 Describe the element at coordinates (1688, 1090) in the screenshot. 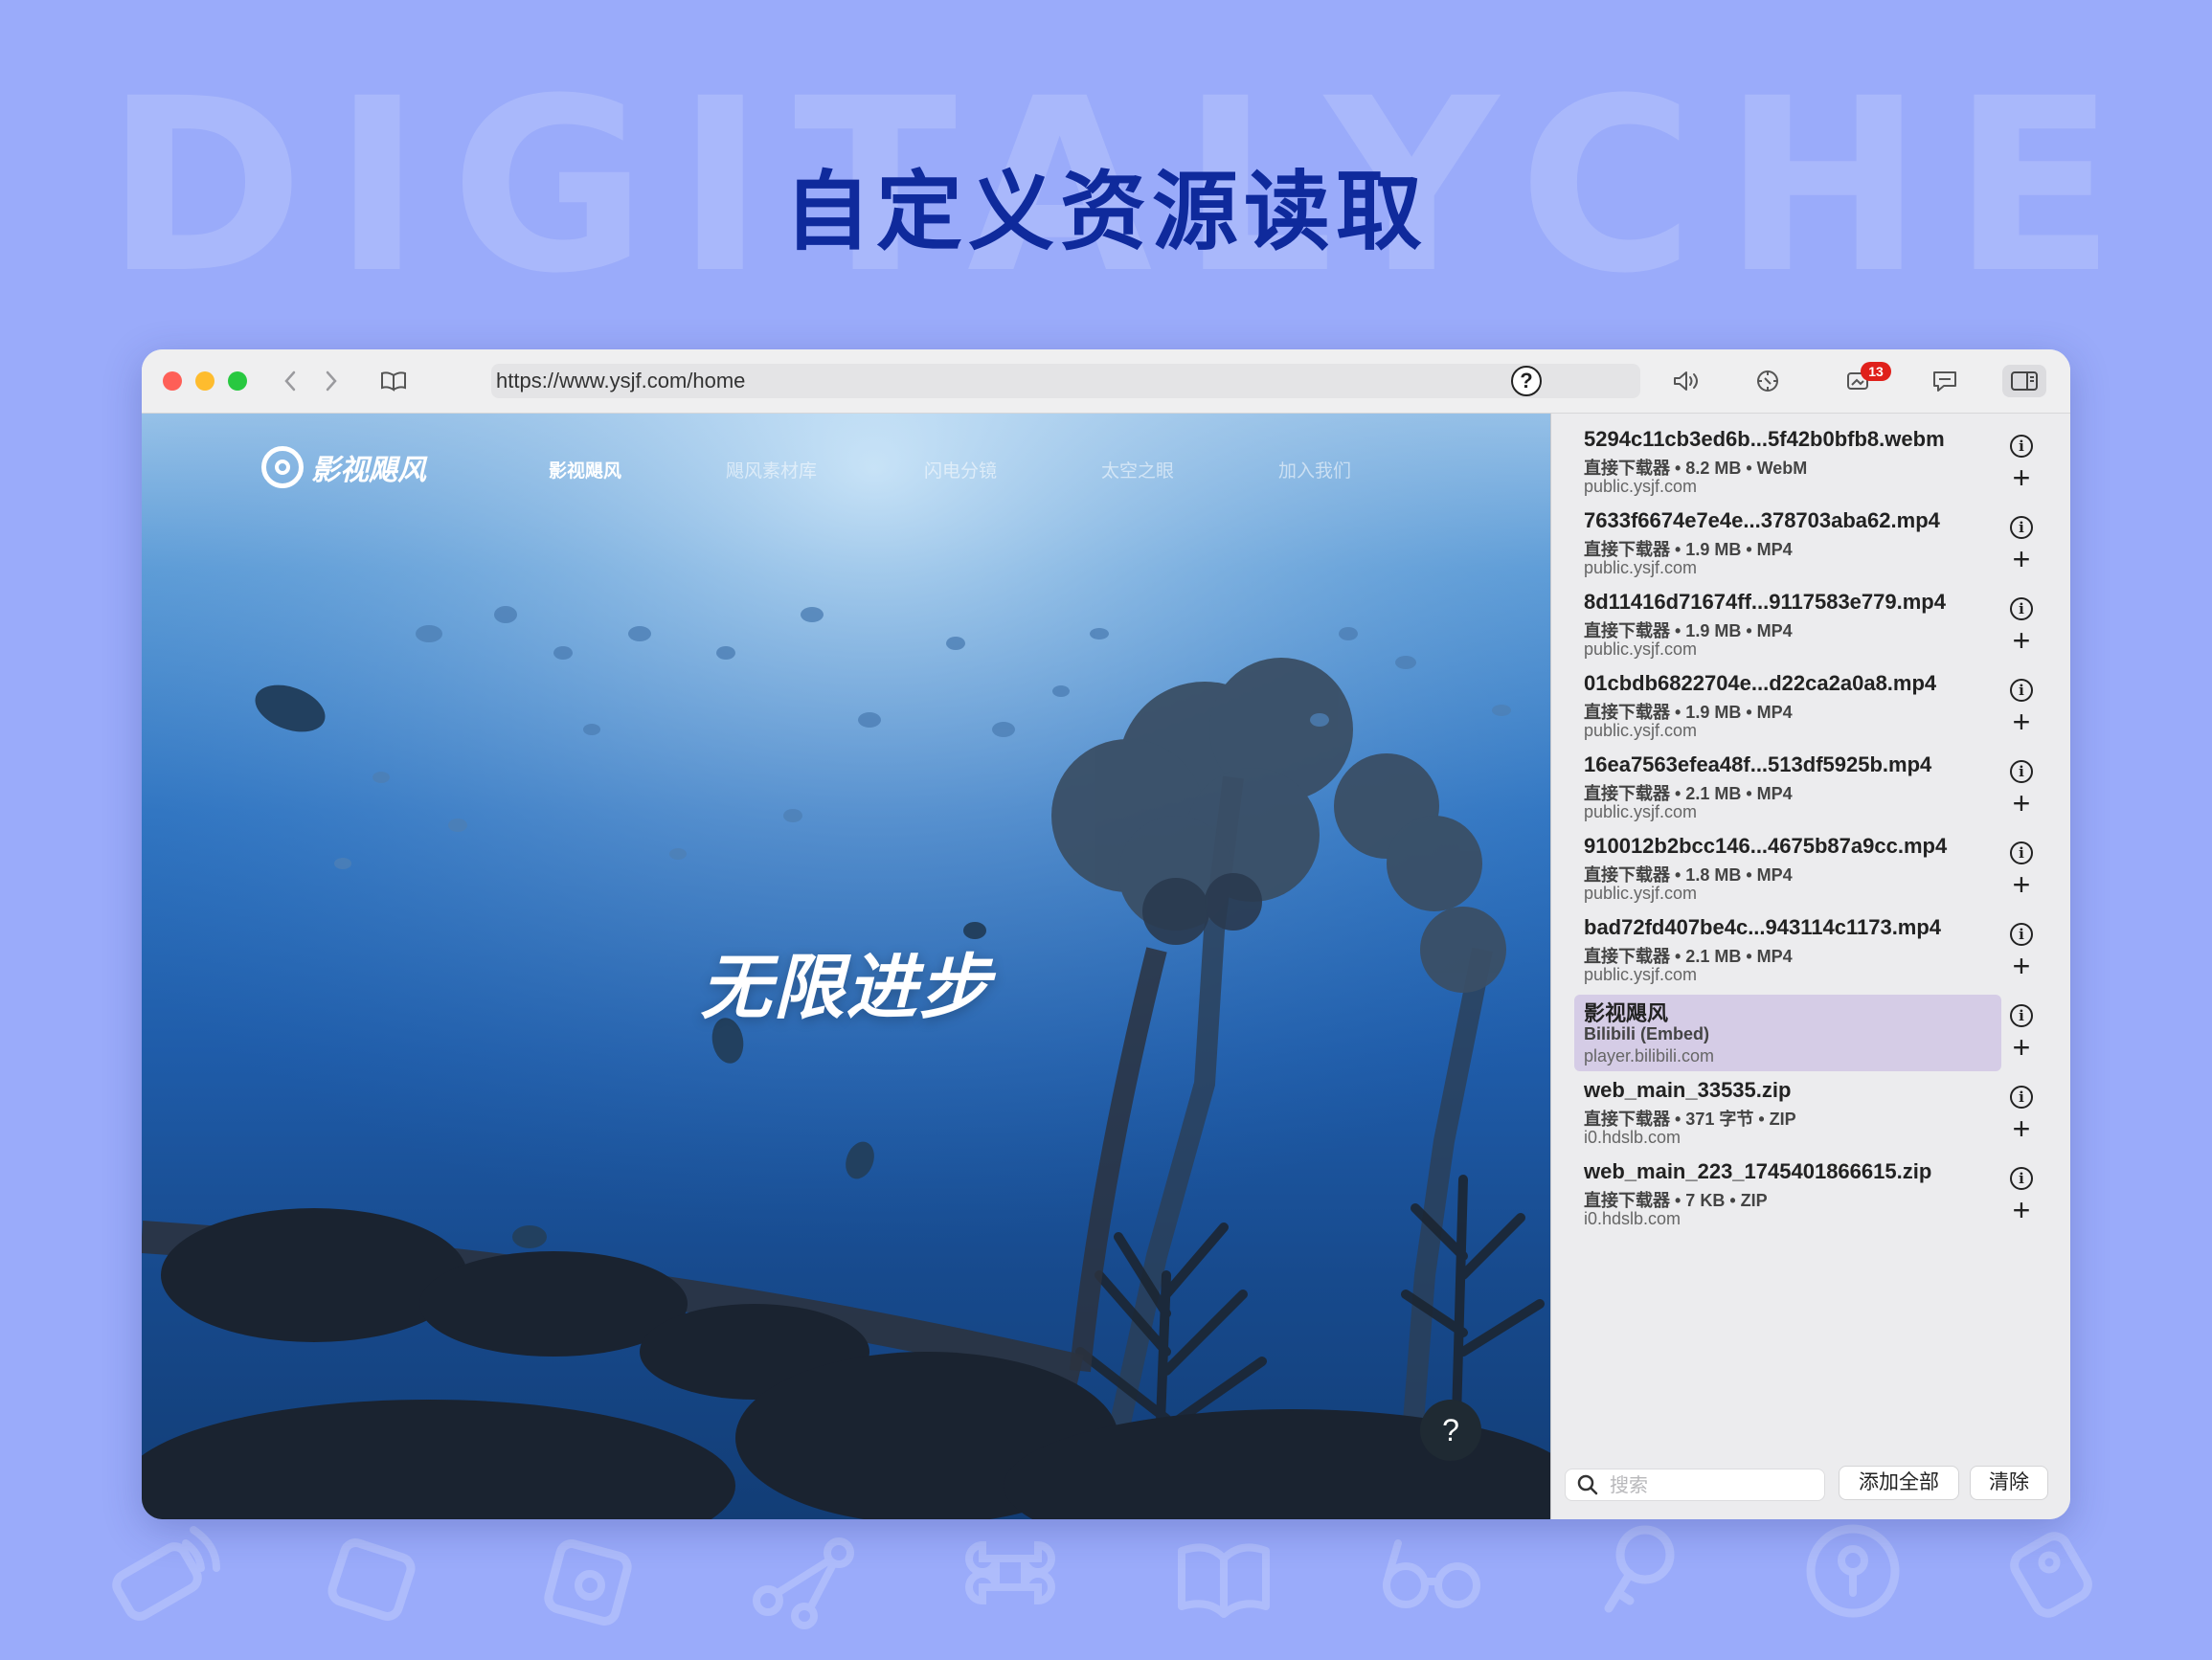

I see `resource-title: web_main_33535.zip` at that location.